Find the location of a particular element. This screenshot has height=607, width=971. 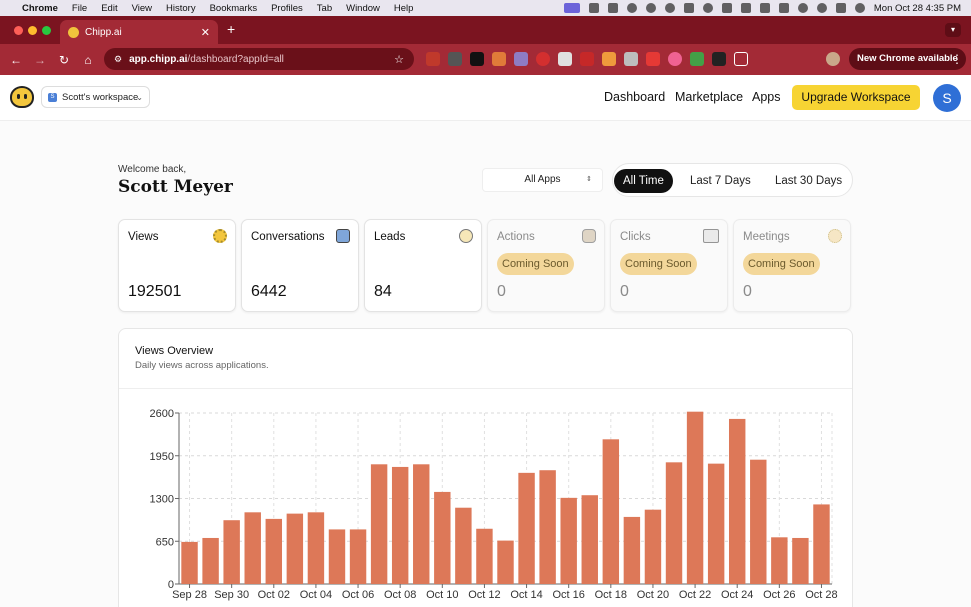

notes-icon is located at coordinates (593, 8).